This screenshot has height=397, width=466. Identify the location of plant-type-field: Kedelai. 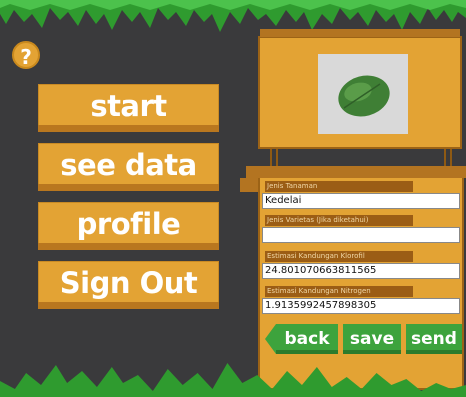
(361, 201).